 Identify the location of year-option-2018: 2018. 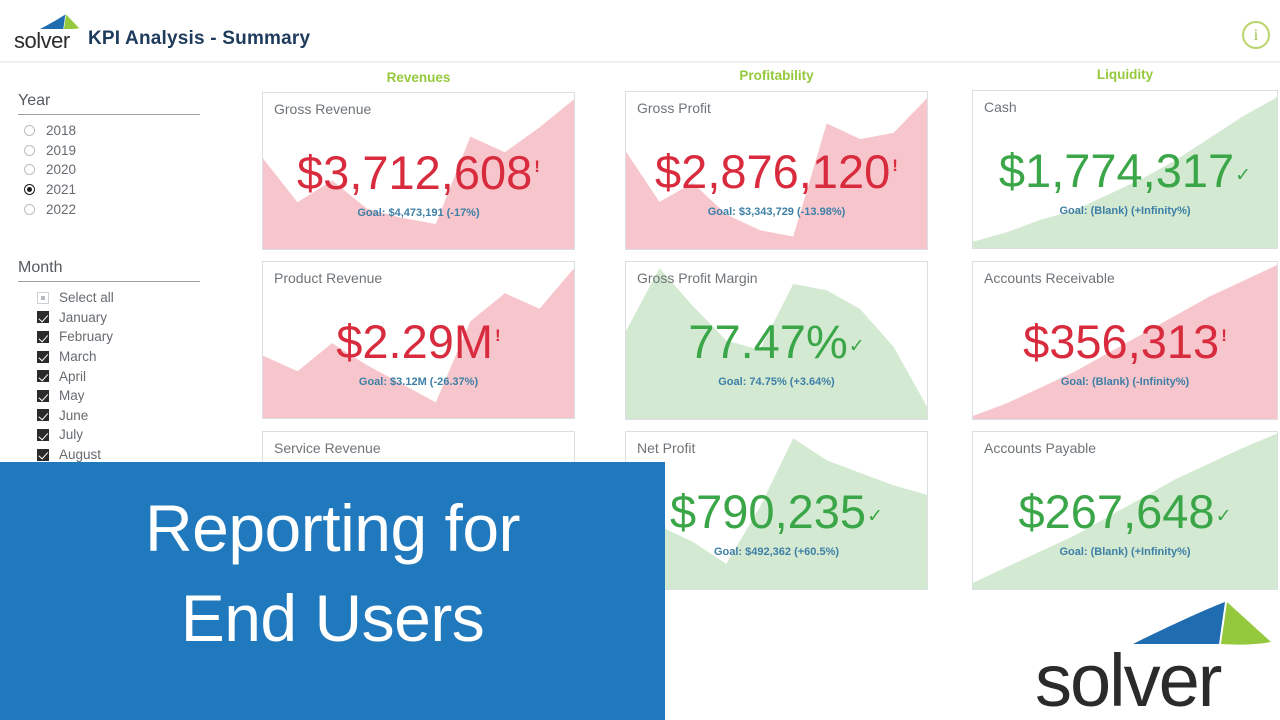
(118, 131).